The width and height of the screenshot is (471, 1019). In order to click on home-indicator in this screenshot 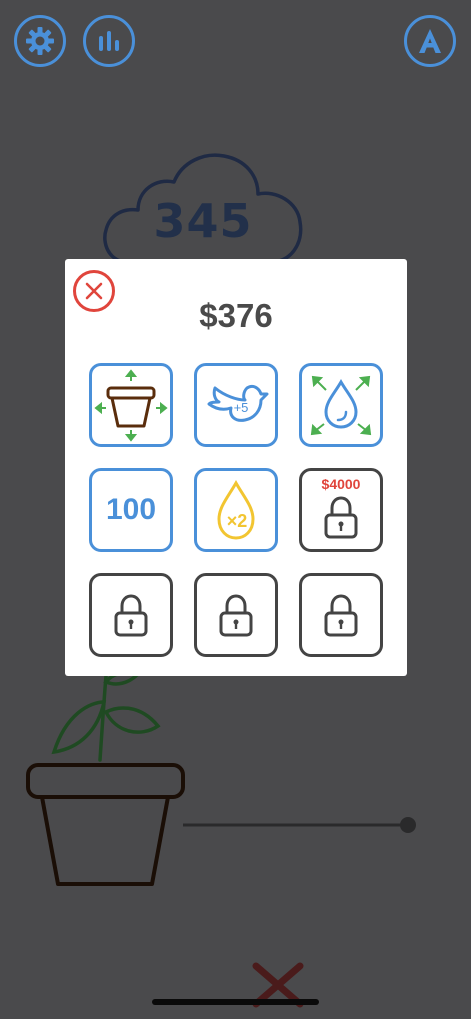, I will do `click(235, 1002)`.